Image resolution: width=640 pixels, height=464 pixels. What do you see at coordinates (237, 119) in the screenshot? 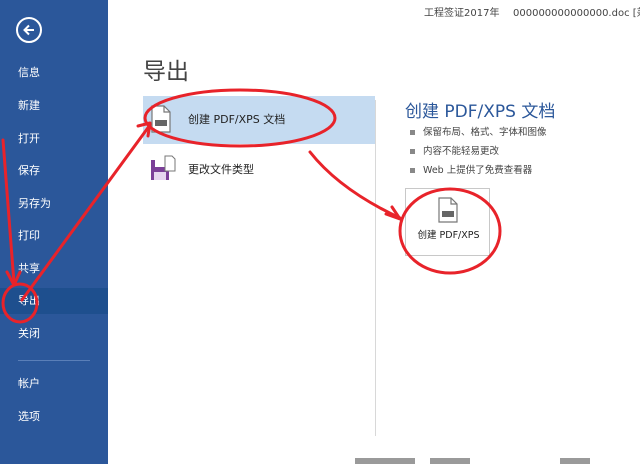
I see `option-label: 创建 PDF/XPS 文档` at bounding box center [237, 119].